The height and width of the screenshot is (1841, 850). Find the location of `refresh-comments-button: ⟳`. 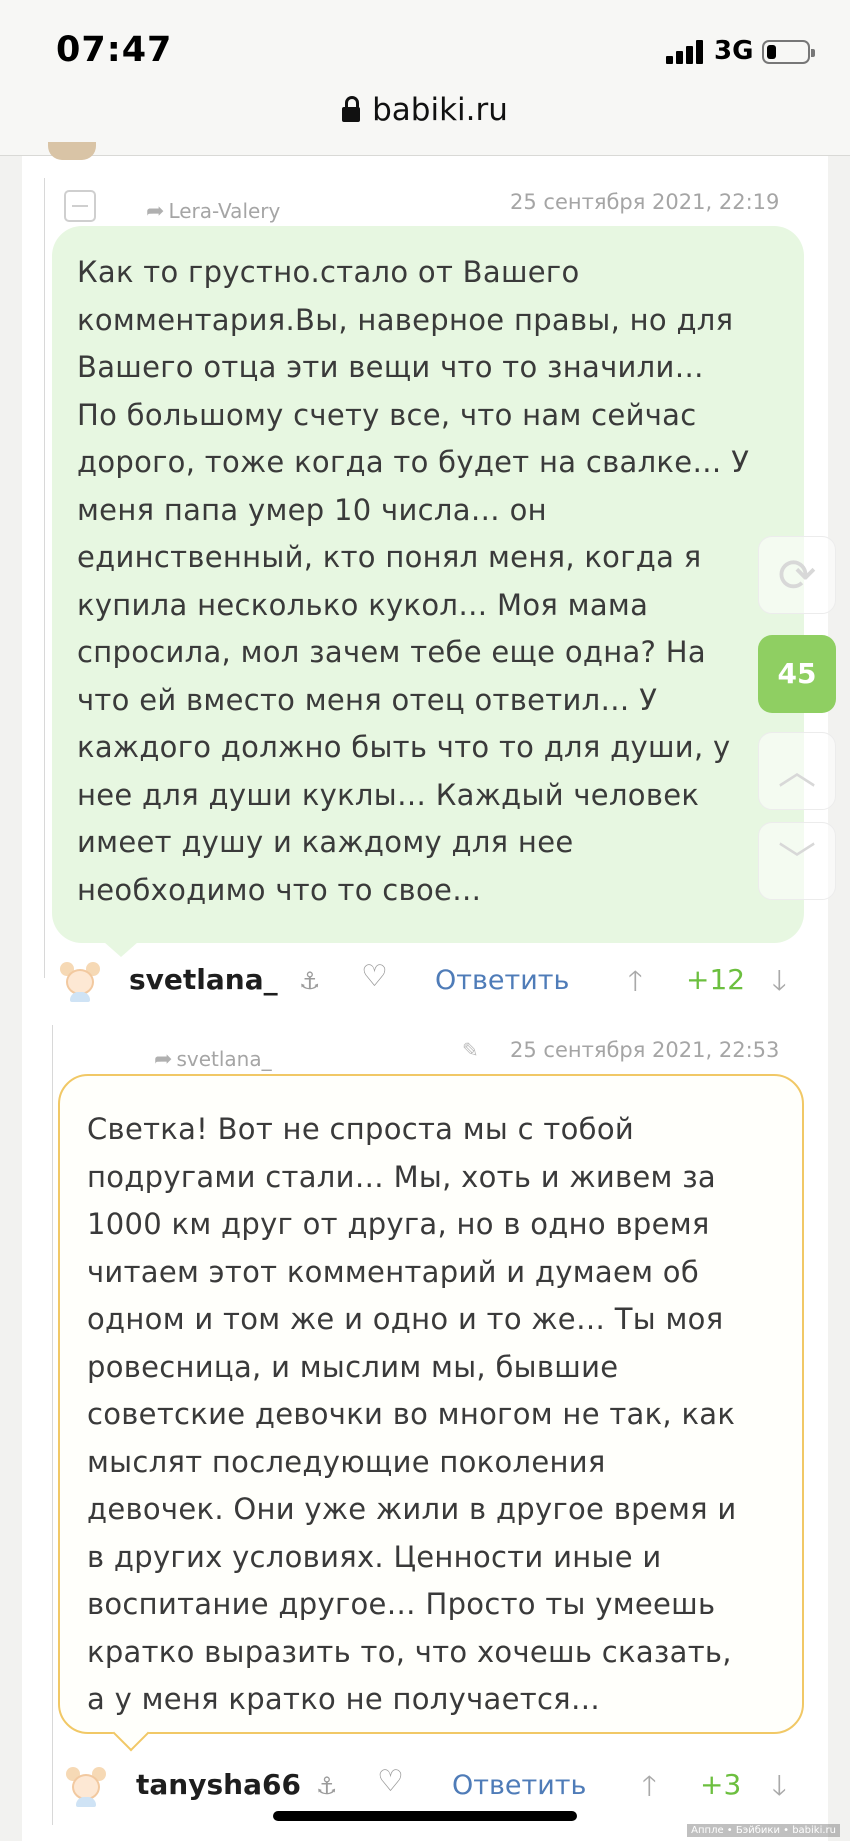

refresh-comments-button: ⟳ is located at coordinates (797, 575).